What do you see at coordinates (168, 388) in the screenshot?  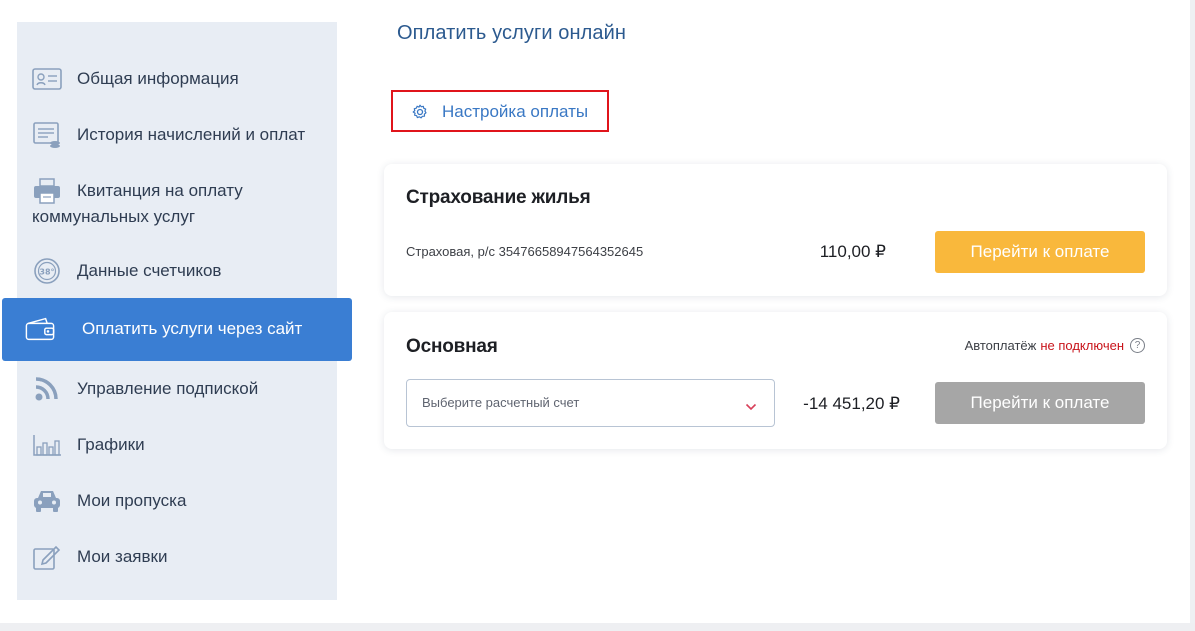 I see `sidebar-item-label: Управление подпиской` at bounding box center [168, 388].